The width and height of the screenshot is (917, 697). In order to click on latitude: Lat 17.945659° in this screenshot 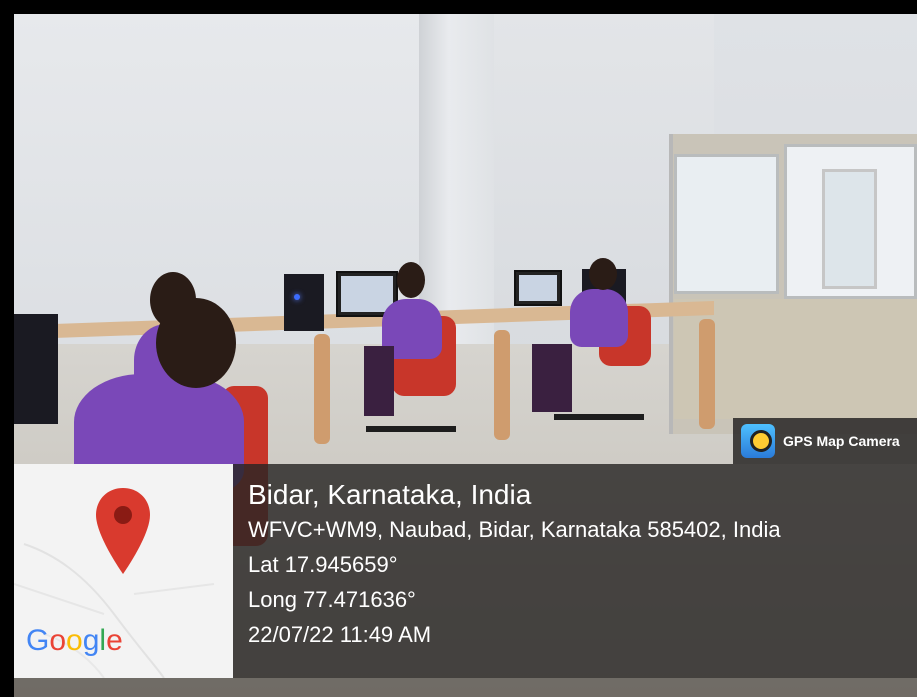, I will do `click(323, 564)`.